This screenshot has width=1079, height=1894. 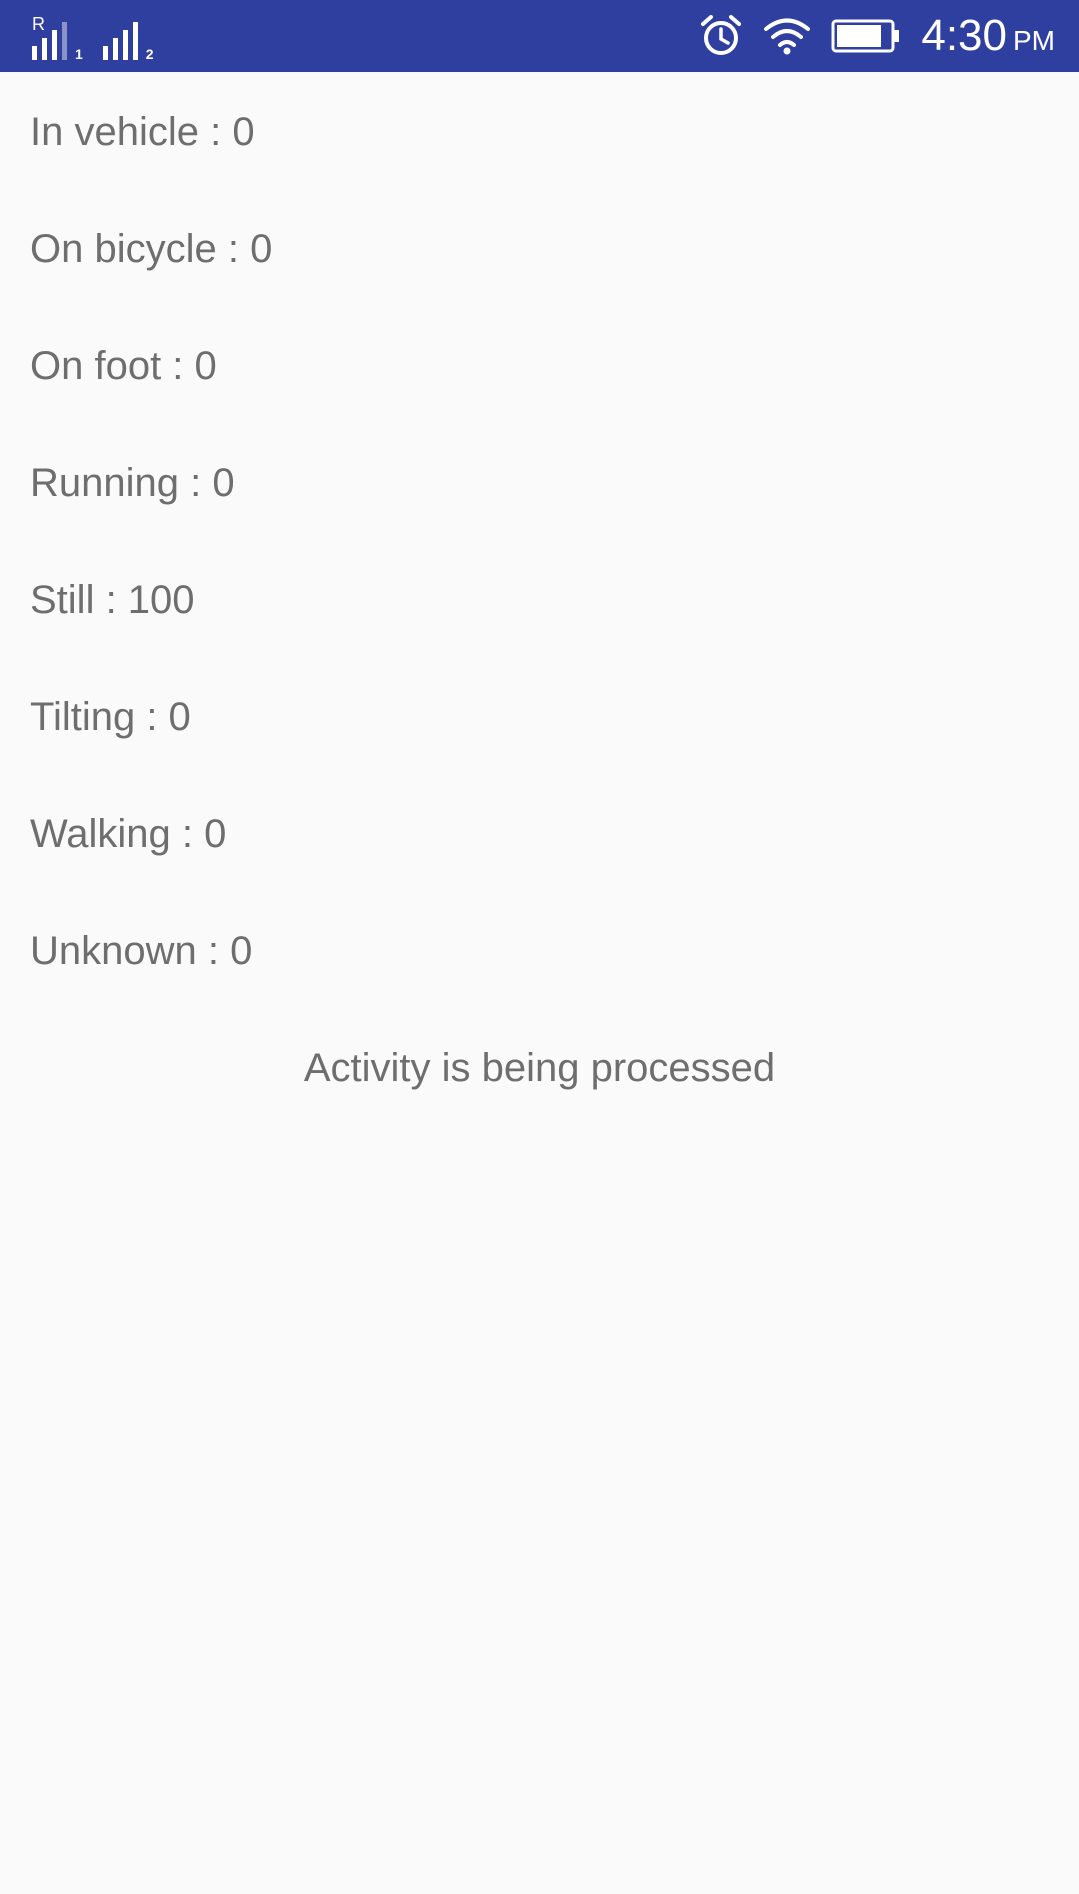 What do you see at coordinates (128, 834) in the screenshot?
I see `activity-walking: Walking : 0` at bounding box center [128, 834].